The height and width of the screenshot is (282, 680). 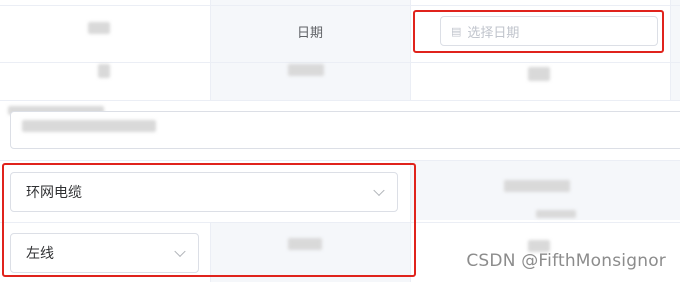 What do you see at coordinates (538, 31) in the screenshot?
I see `date-highlight-box` at bounding box center [538, 31].